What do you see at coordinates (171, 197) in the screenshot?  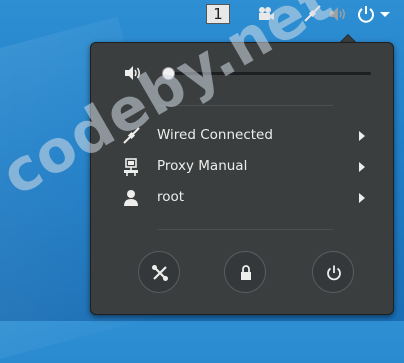 I see `menu-item-label: root` at bounding box center [171, 197].